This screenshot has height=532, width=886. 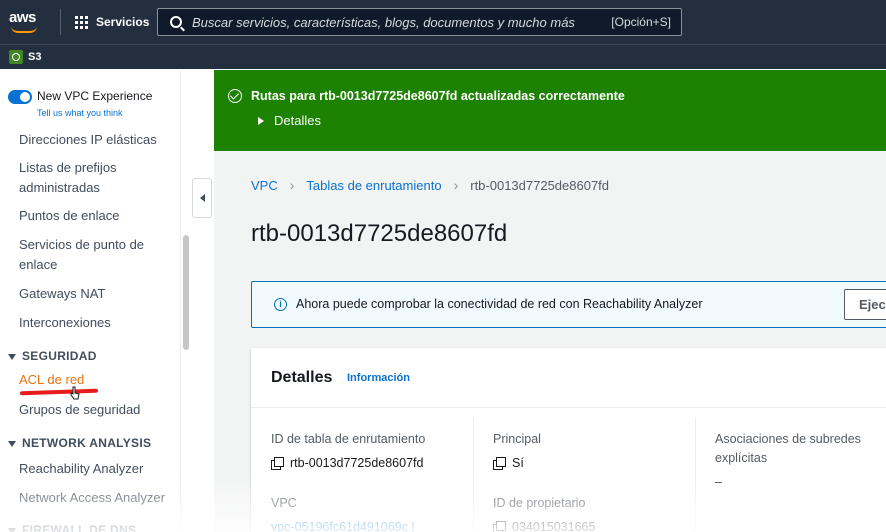 What do you see at coordinates (202, 198) in the screenshot?
I see `collapse-sidebar-button` at bounding box center [202, 198].